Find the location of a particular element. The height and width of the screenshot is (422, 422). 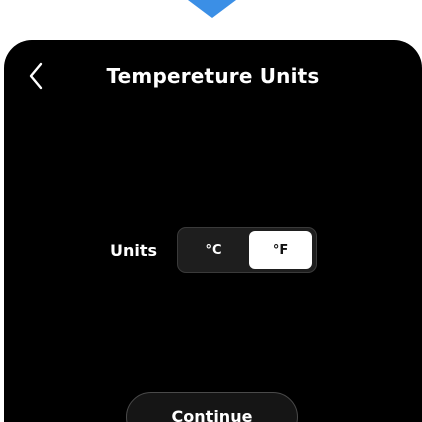

celsius-option: °C is located at coordinates (213, 250).